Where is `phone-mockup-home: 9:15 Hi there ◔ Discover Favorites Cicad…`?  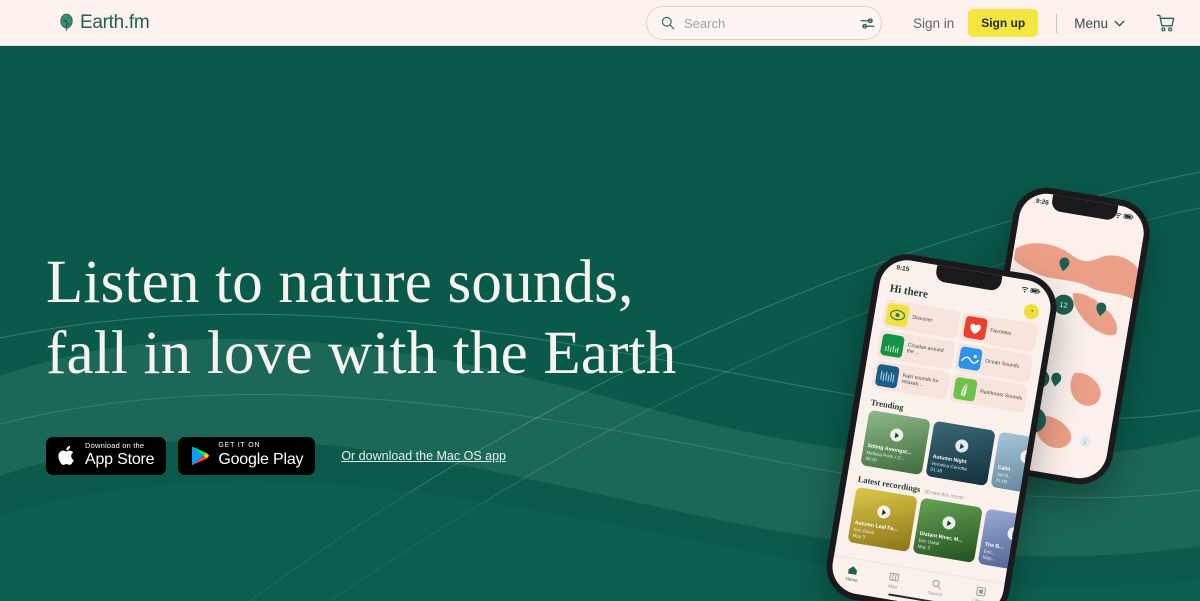 phone-mockup-home: 9:15 Hi there ◔ Discover Favorites Cicad… is located at coordinates (941, 425).